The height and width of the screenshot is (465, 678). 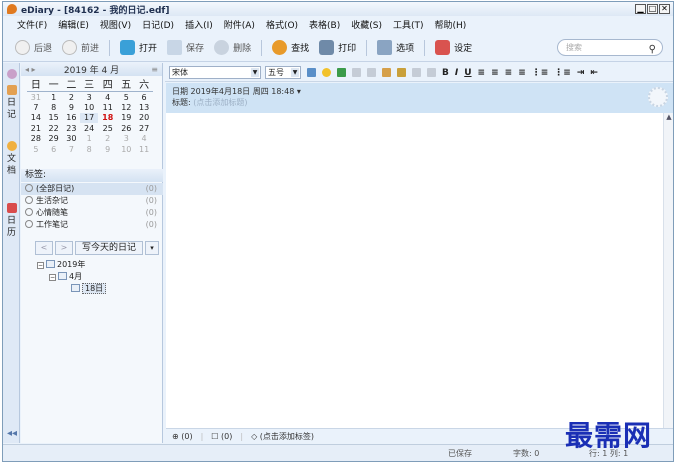 I want to click on tag-item-work: 工作笔记 (0), so click(x=92, y=225).